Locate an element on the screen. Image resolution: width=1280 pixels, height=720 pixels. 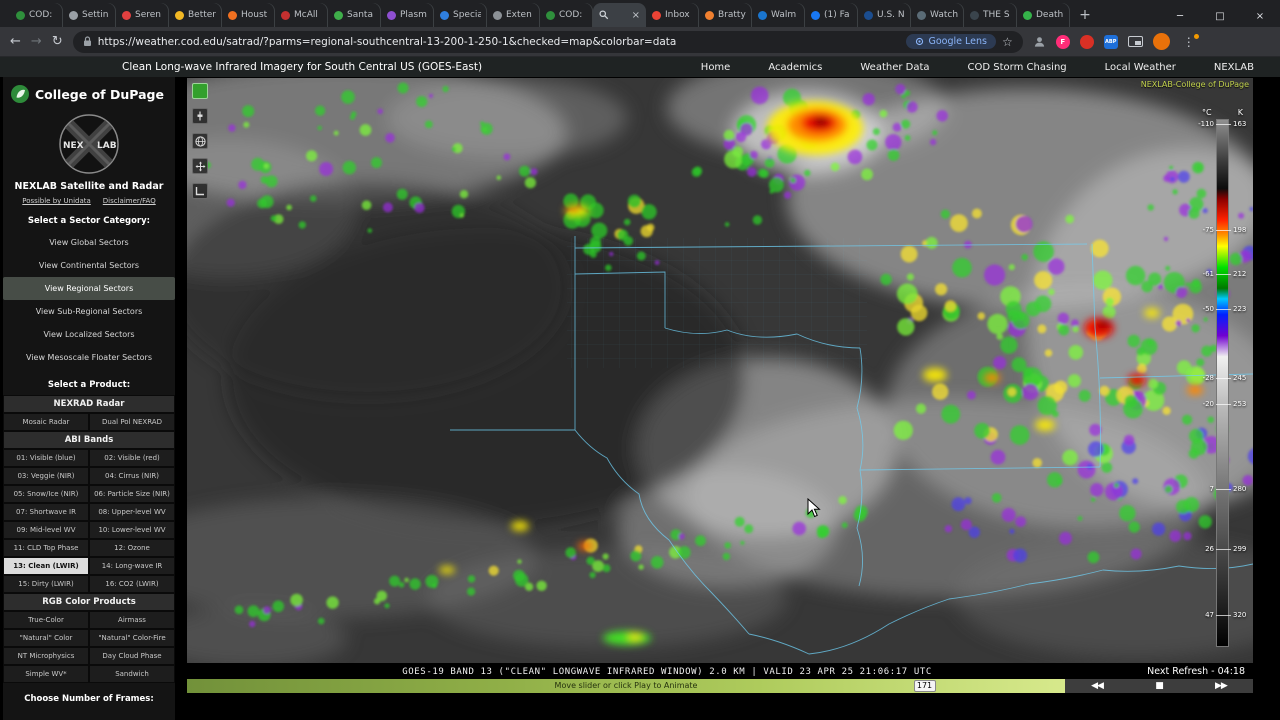
lens-label: Google Lens is located at coordinates (957, 41).